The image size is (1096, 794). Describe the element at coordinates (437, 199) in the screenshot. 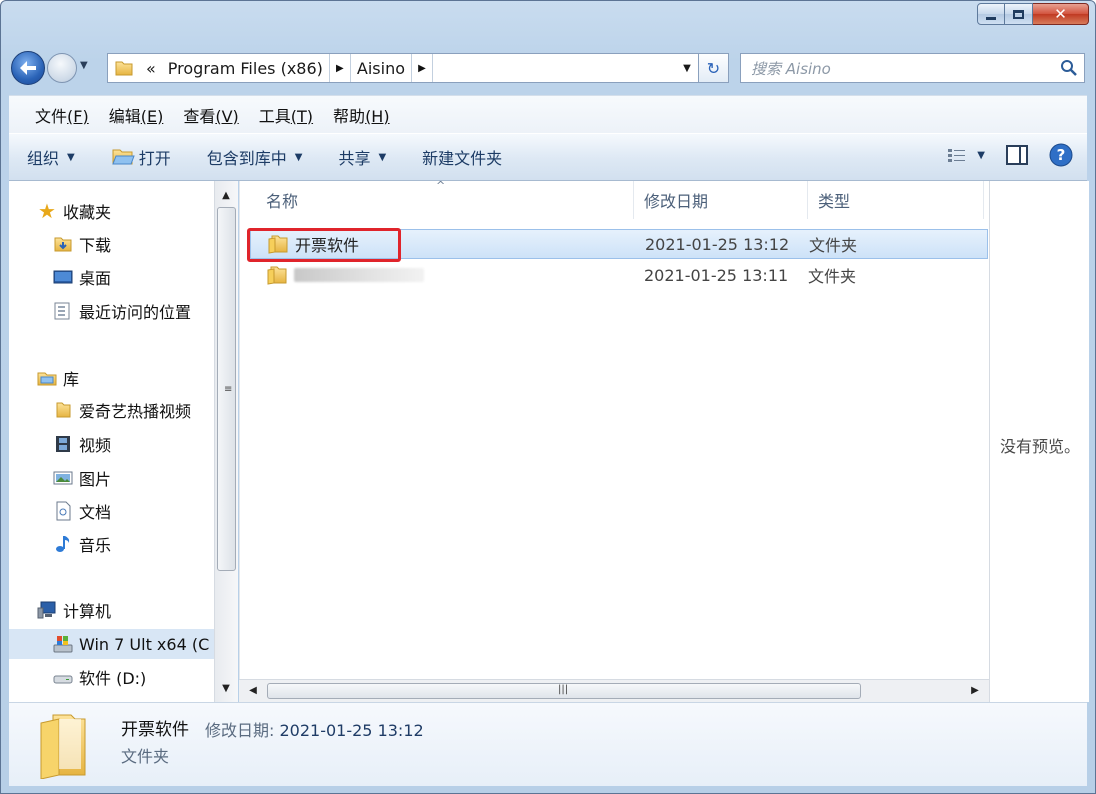

I see `column-name: 名称 ^` at that location.